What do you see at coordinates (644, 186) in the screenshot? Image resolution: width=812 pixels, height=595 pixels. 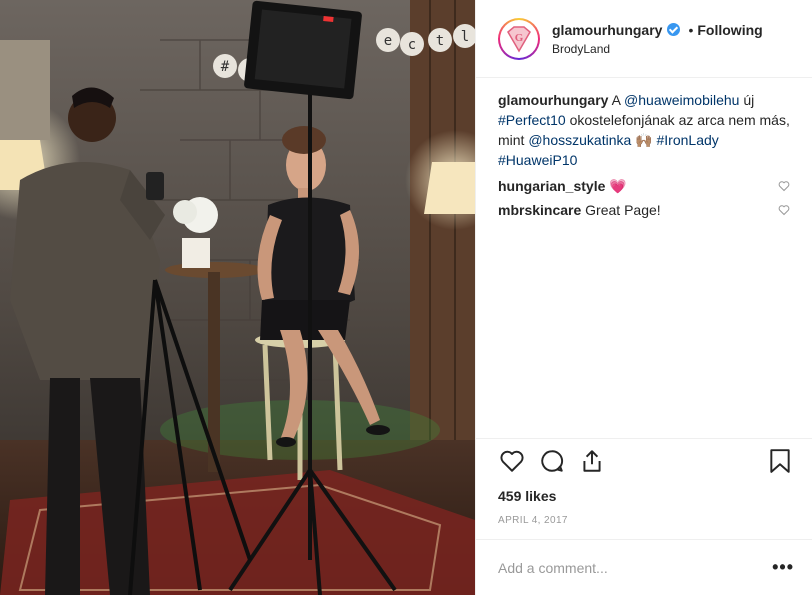 I see `comment-row: hungarian_style 💗` at bounding box center [644, 186].